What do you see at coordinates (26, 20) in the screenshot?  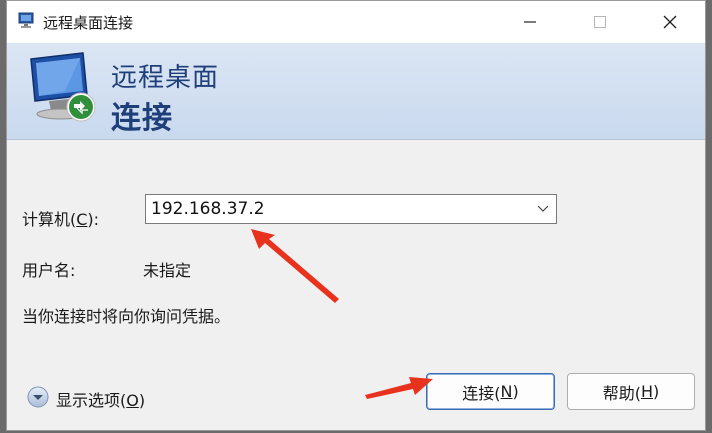 I see `remote-desktop-icon` at bounding box center [26, 20].